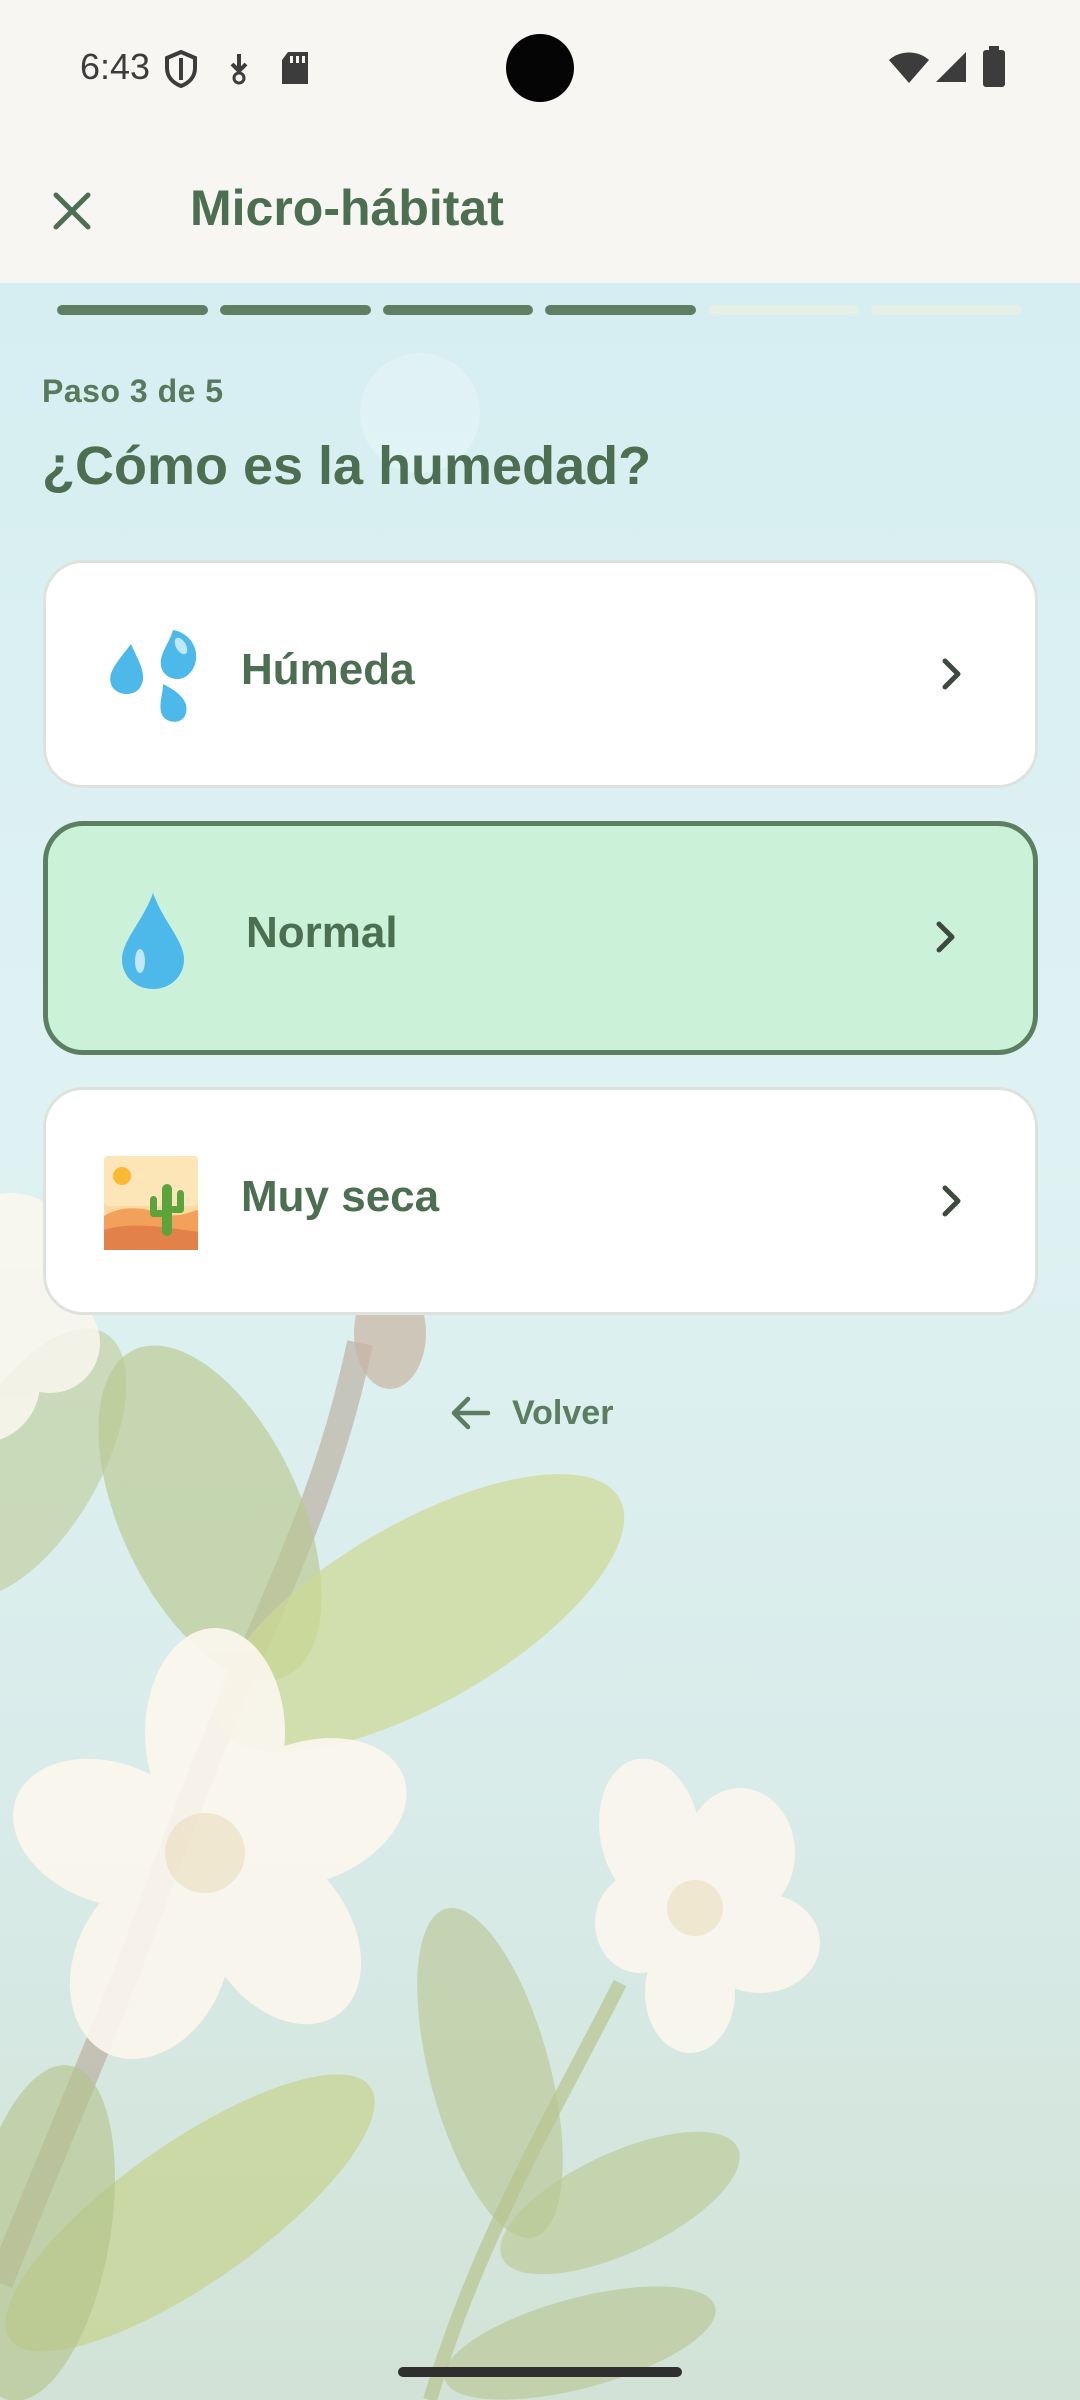  What do you see at coordinates (540, 1201) in the screenshot?
I see `option-card-muy-seca: Muy seca` at bounding box center [540, 1201].